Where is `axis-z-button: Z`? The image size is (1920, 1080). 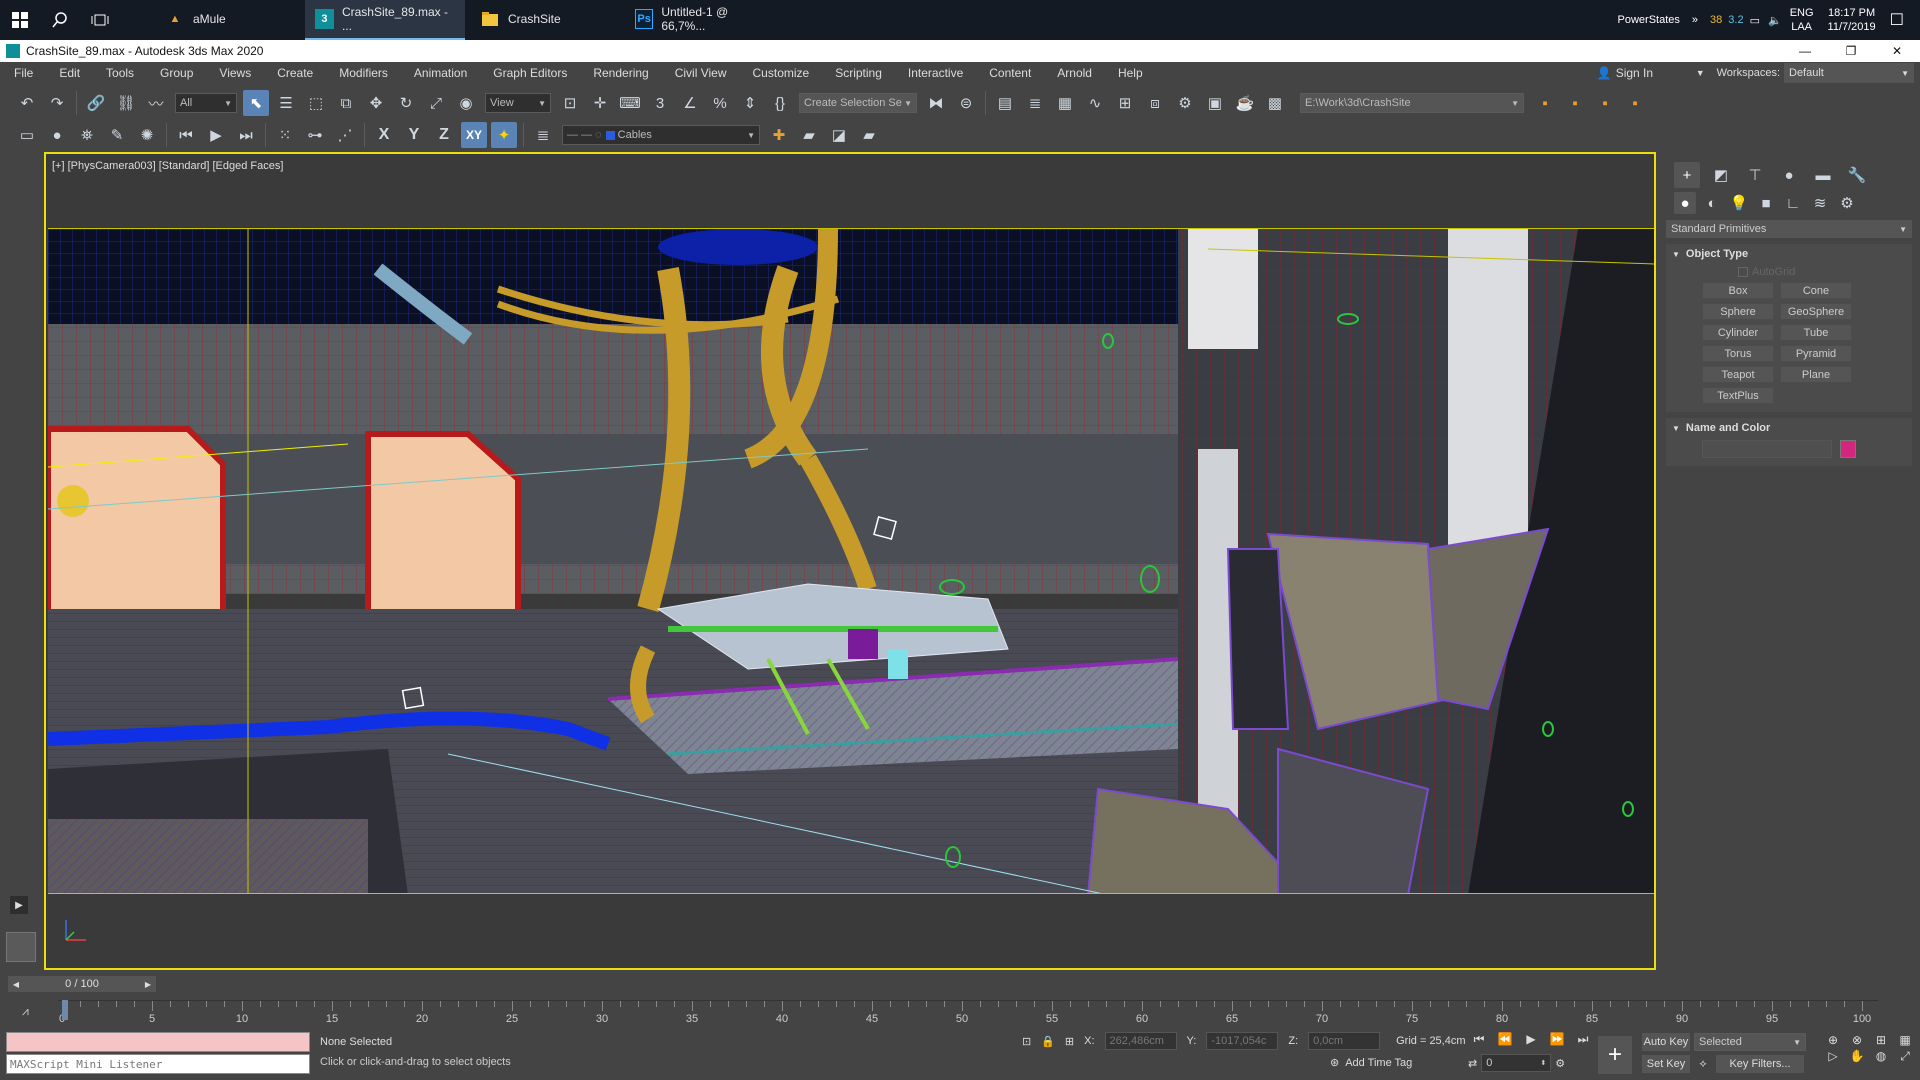
axis-z-button: Z is located at coordinates (444, 135).